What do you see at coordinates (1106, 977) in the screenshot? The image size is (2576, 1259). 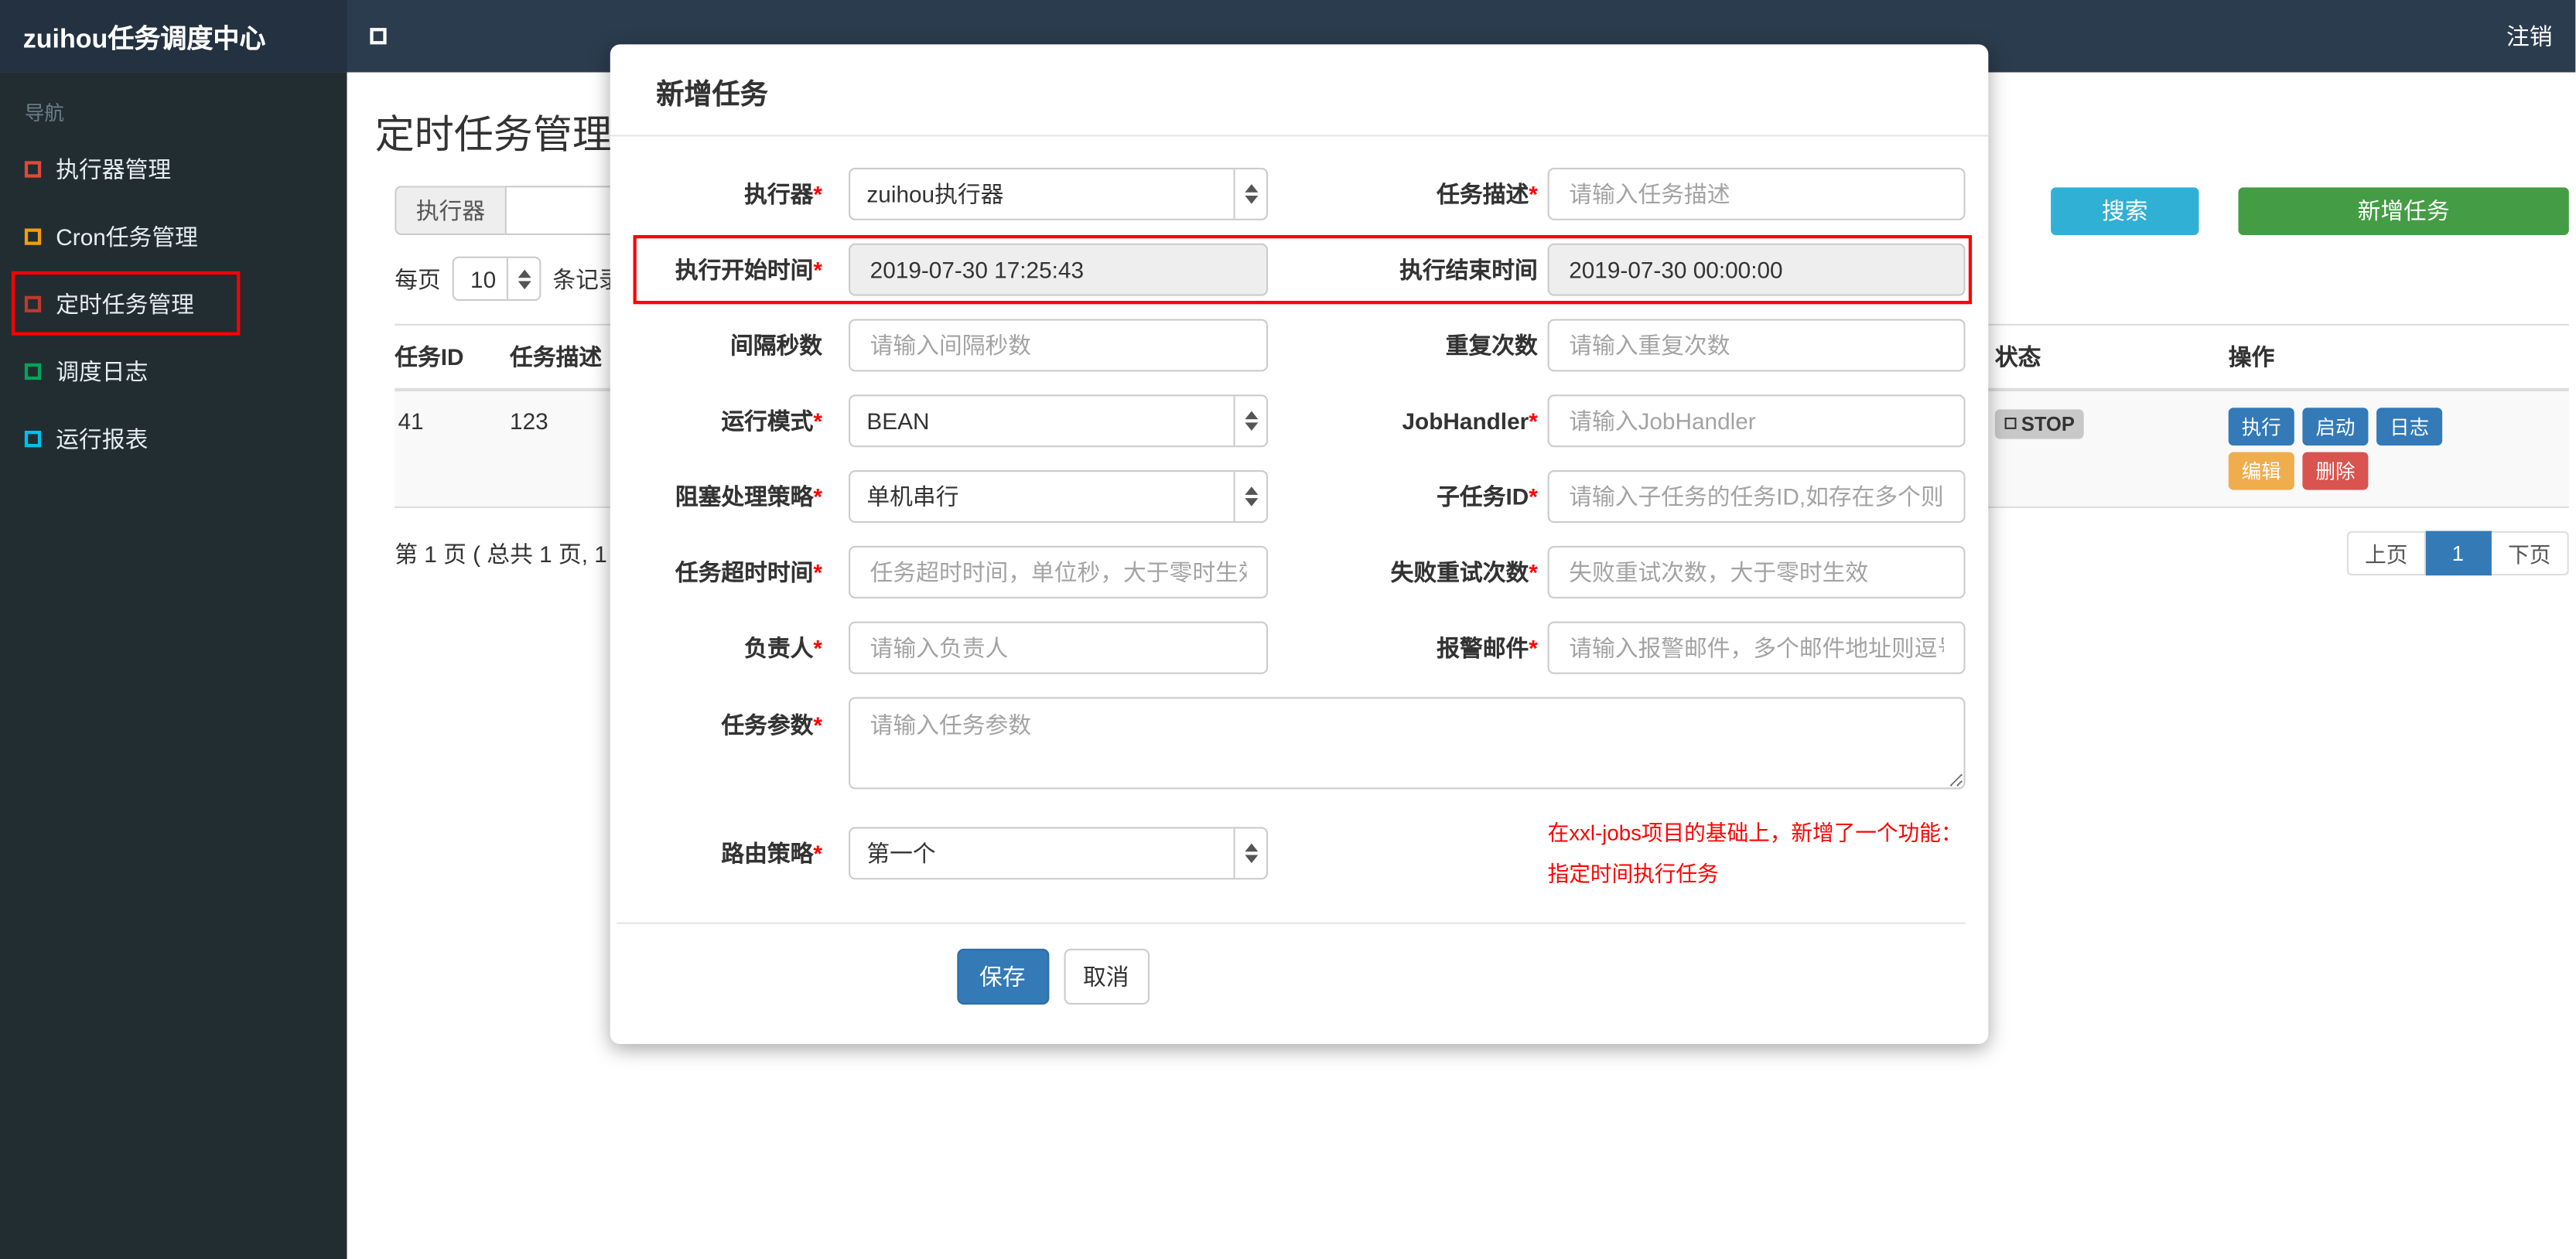 I see `cancel-button: 取消` at bounding box center [1106, 977].